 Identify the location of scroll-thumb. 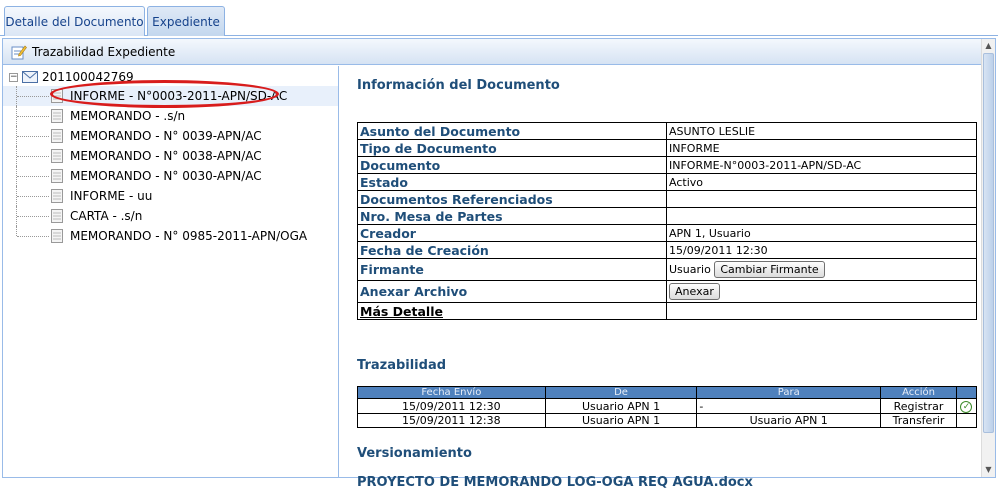
(988, 243).